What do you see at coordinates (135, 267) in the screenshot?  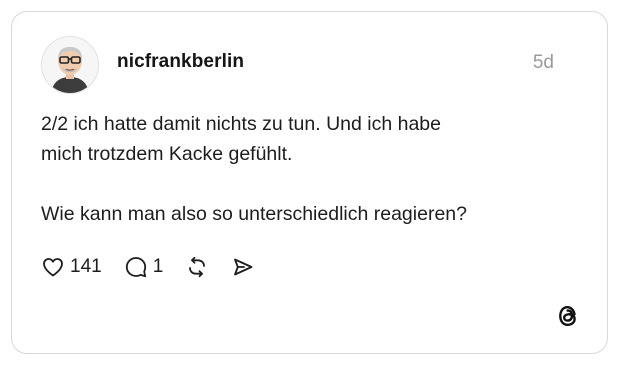 I see `comment-icon` at bounding box center [135, 267].